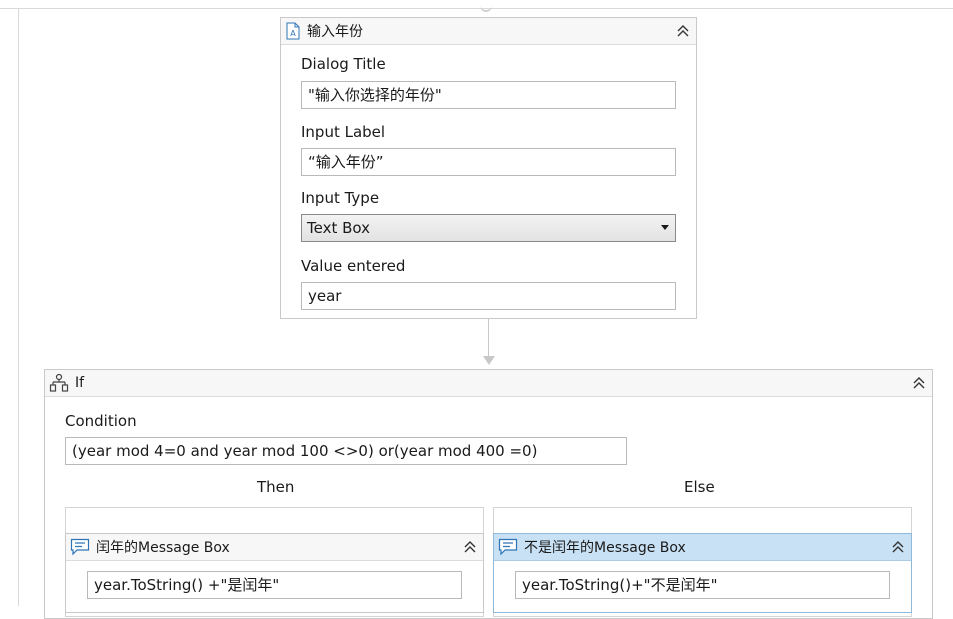 Image resolution: width=953 pixels, height=619 pixels. What do you see at coordinates (274, 547) in the screenshot?
I see `then-message-box-header: 闰年的Message Box` at bounding box center [274, 547].